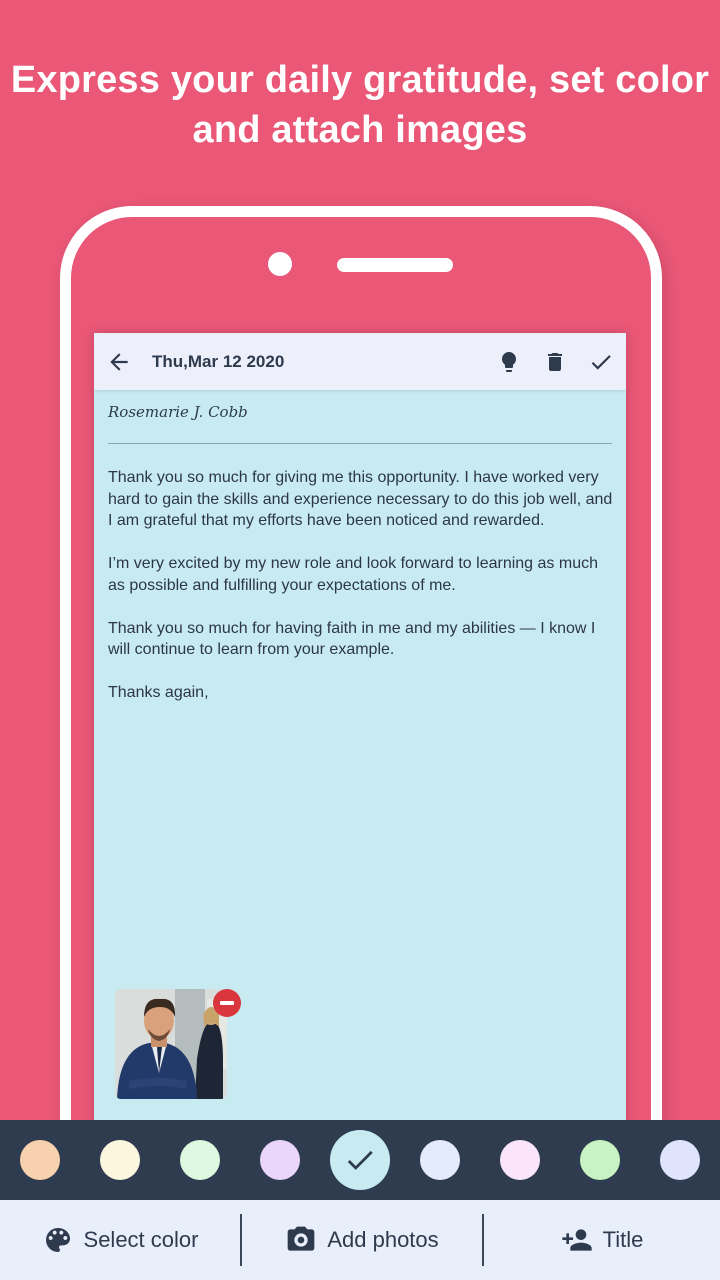 The height and width of the screenshot is (1280, 720). I want to click on promo-headline-line-2: and attach images, so click(360, 130).